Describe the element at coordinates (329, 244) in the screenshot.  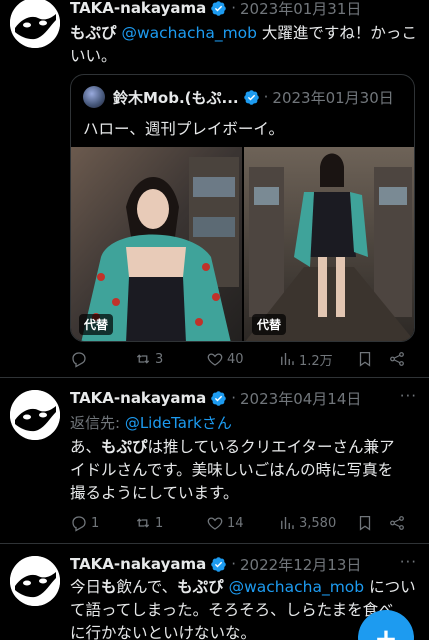
I see `media-image-2: 代替` at that location.